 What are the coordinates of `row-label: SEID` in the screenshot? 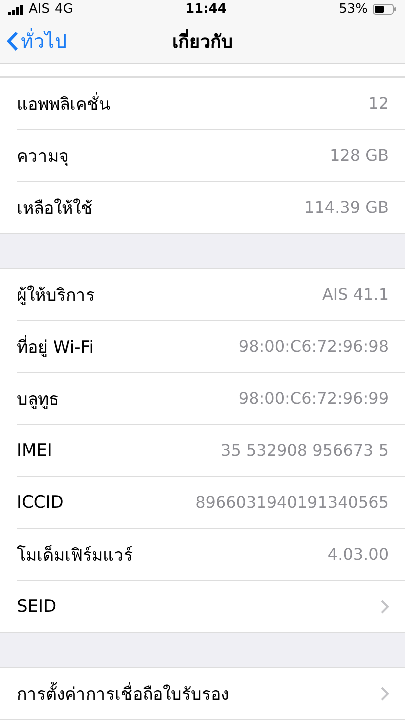 It's located at (37, 606).